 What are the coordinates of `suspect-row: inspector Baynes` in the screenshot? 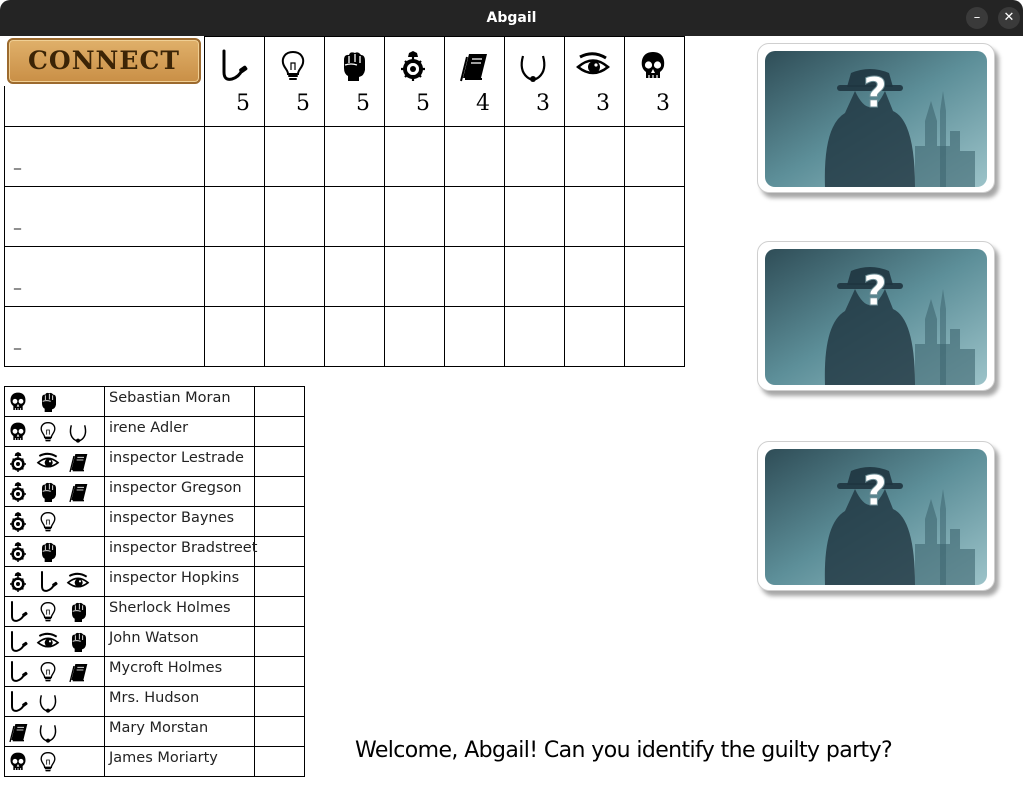 It's located at (154, 521).